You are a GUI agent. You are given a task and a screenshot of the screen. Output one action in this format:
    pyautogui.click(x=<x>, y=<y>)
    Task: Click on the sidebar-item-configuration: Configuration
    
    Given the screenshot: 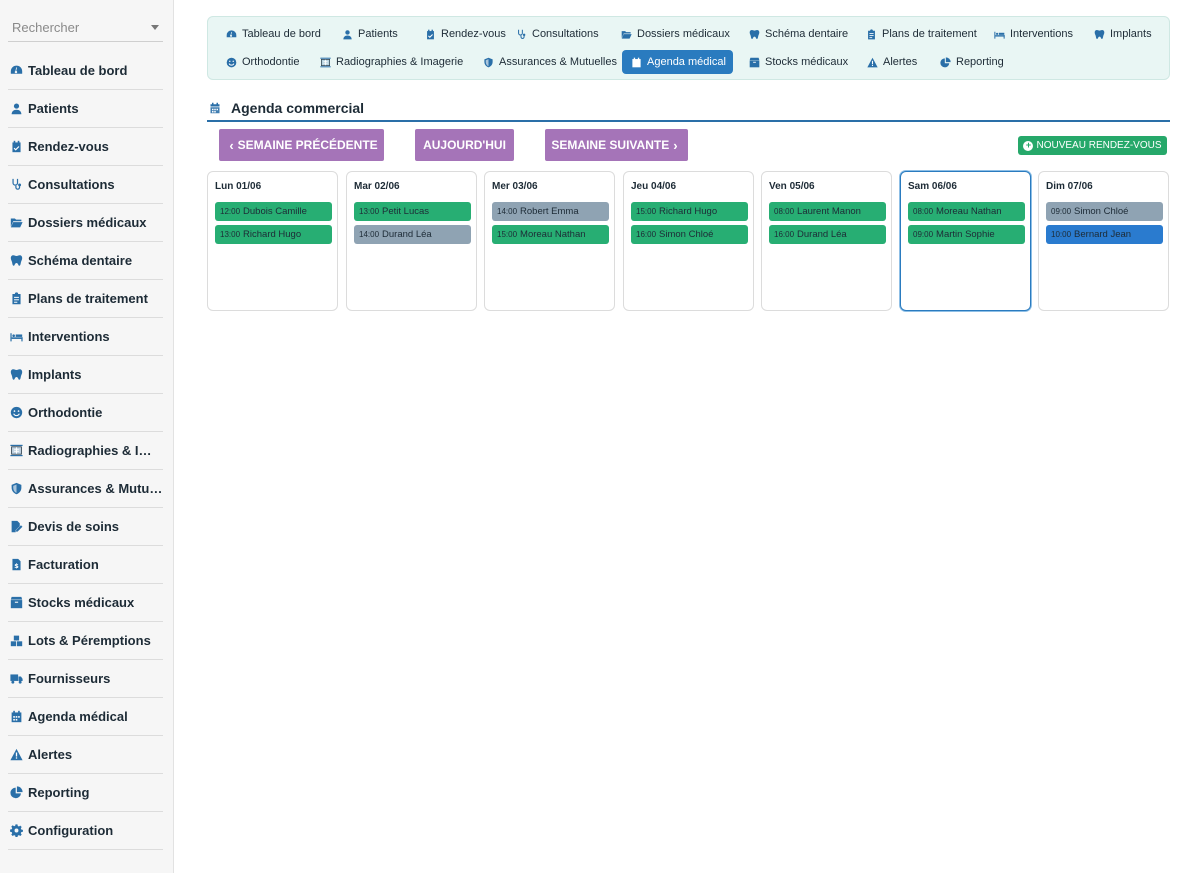 What is the action you would take?
    pyautogui.click(x=85, y=831)
    